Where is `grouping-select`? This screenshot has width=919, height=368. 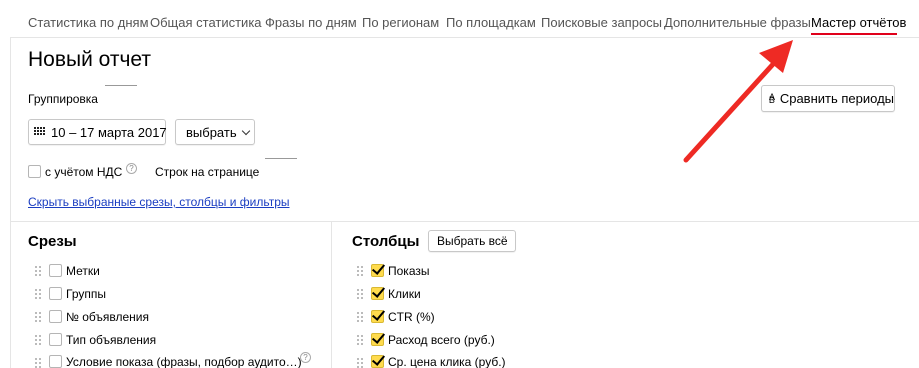
grouping-select is located at coordinates (121, 85).